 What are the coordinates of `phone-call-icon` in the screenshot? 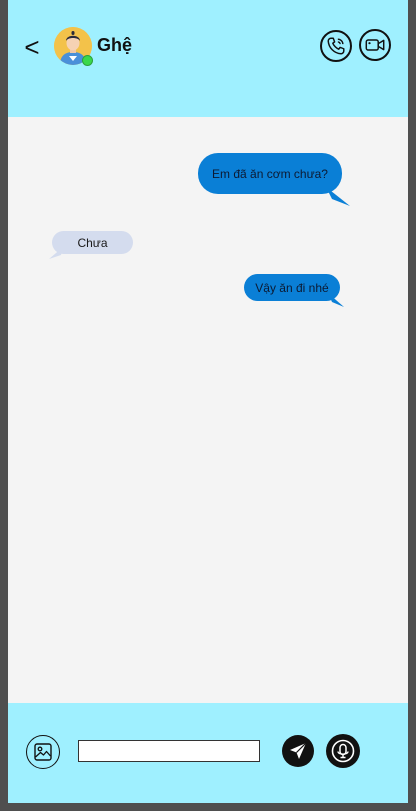 It's located at (336, 46).